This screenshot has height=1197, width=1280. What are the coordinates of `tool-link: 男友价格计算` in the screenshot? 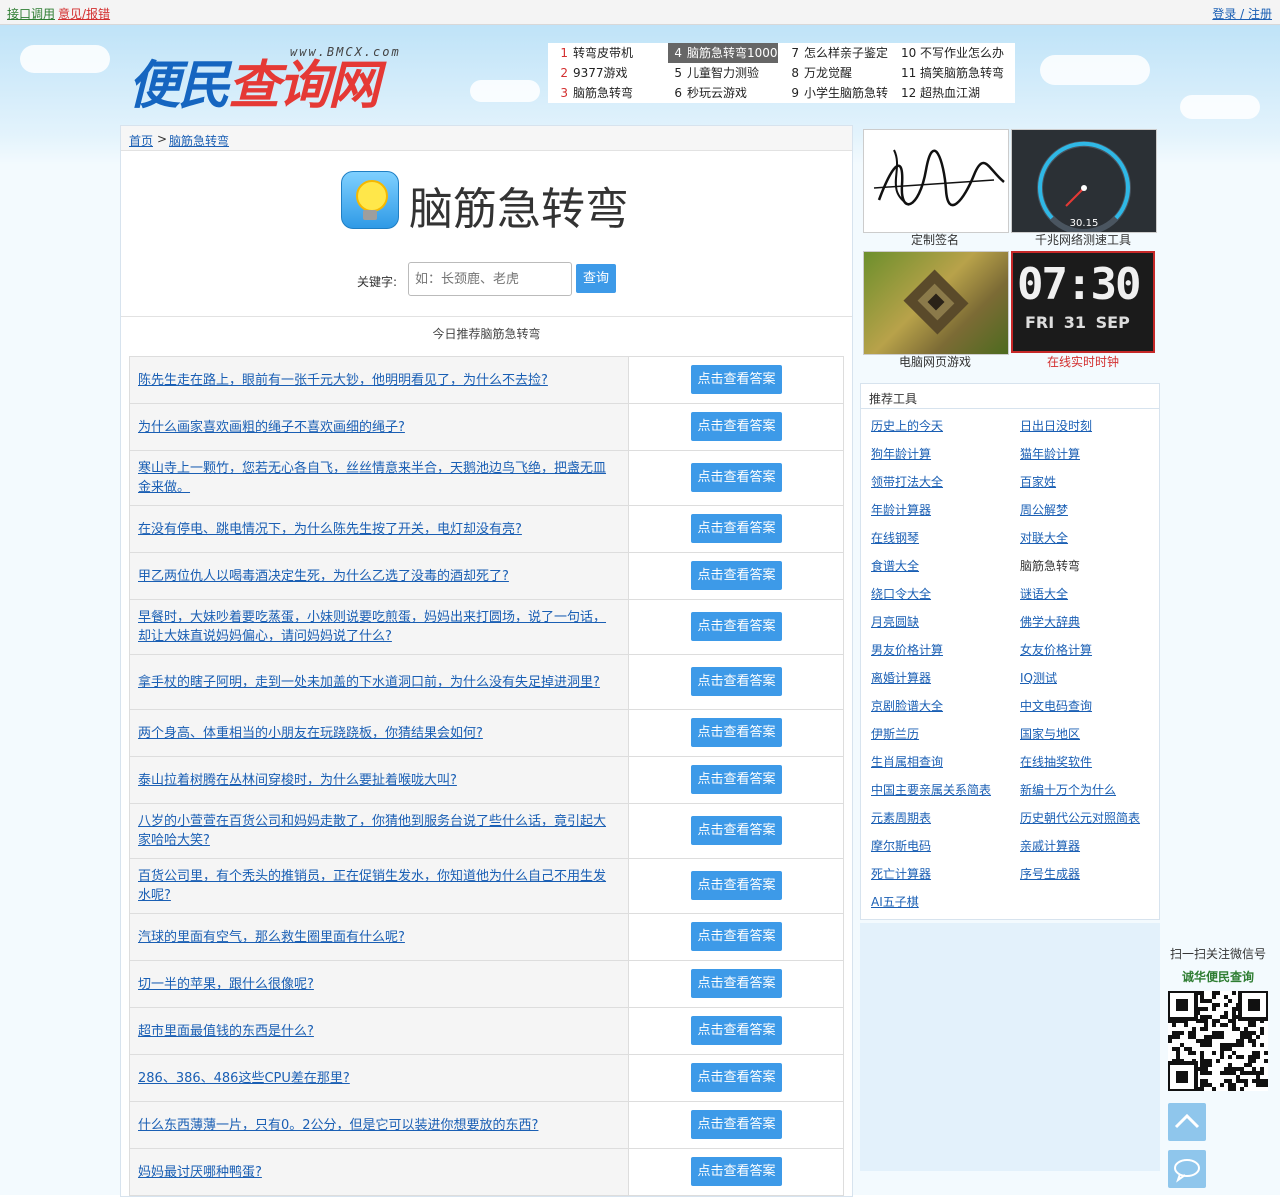 It's located at (907, 649).